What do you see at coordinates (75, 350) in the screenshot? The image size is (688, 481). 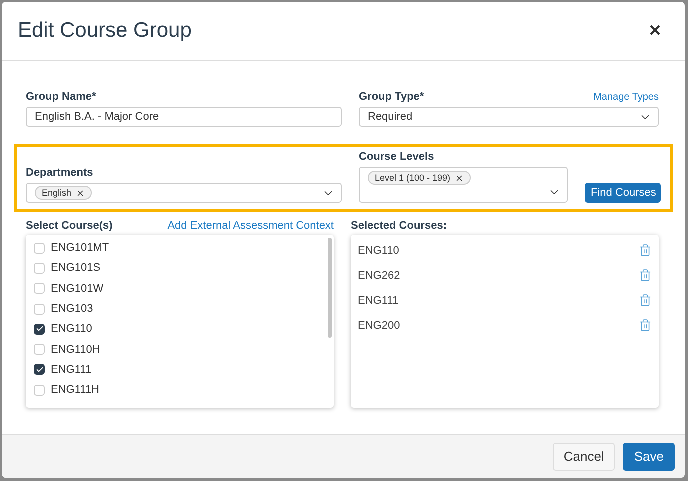 I see `course-code: ENG110H` at bounding box center [75, 350].